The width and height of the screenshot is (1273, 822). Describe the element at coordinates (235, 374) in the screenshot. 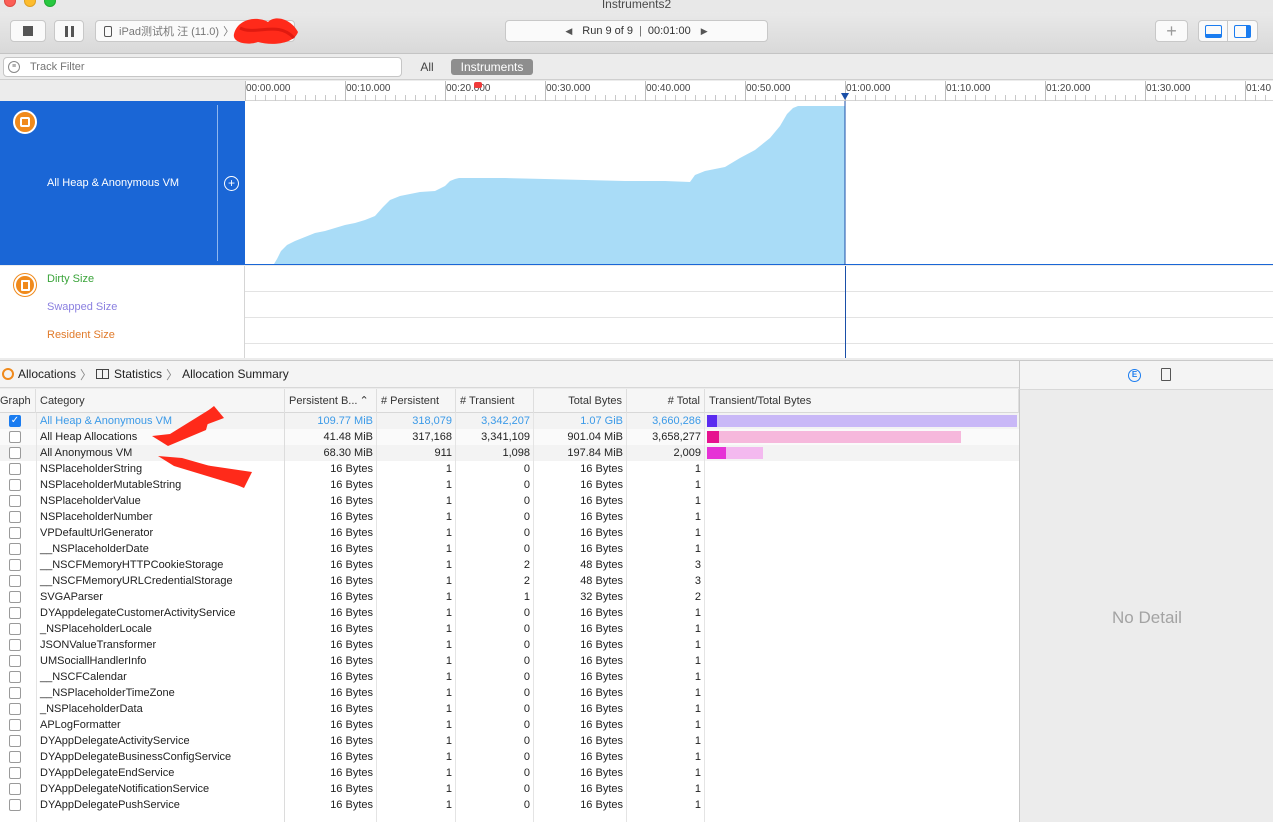

I see `jumpbar-section: Allocation Summary` at that location.